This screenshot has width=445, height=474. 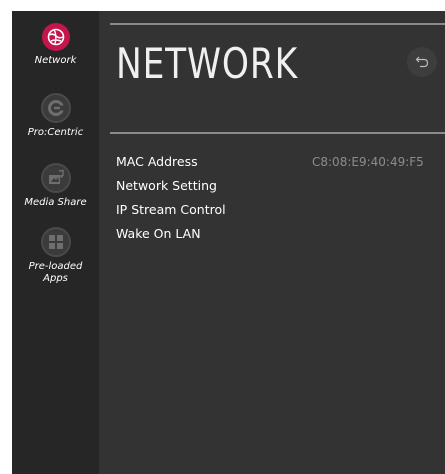 What do you see at coordinates (276, 165) in the screenshot?
I see `menu-item-mac-address: MAC Address C8:08:E9:40:49:F5` at bounding box center [276, 165].